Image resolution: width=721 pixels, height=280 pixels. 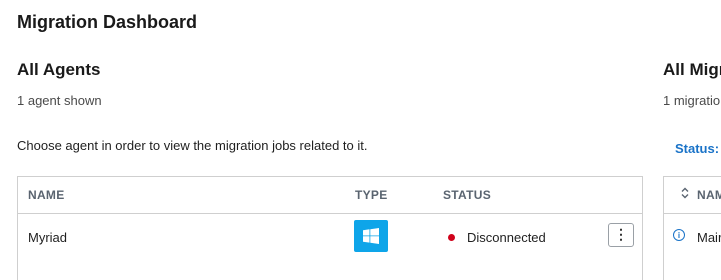 What do you see at coordinates (506, 237) in the screenshot?
I see `agent-status-label: Disconnected` at bounding box center [506, 237].